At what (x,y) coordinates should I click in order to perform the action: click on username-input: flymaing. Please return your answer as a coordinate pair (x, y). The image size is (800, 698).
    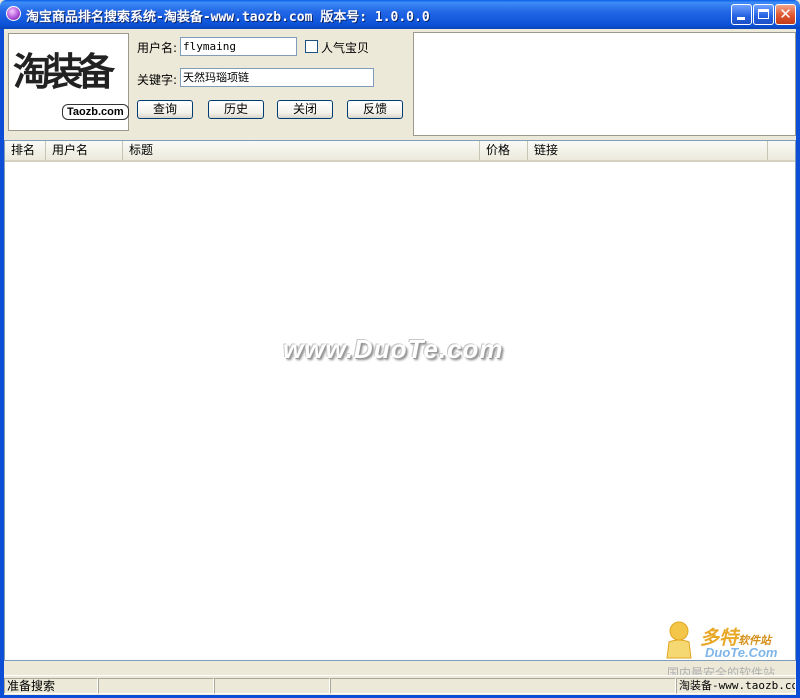
    Looking at the image, I should click on (238, 46).